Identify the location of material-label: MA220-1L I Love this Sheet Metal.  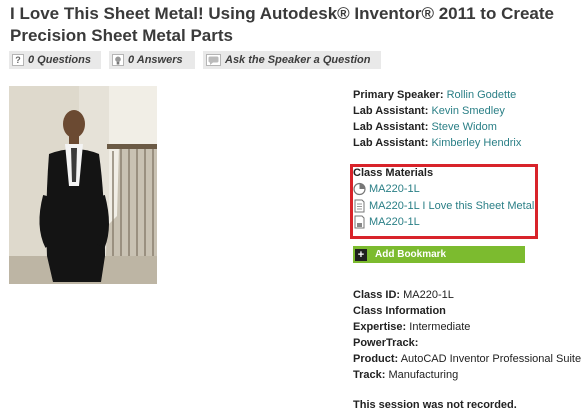
(452, 206).